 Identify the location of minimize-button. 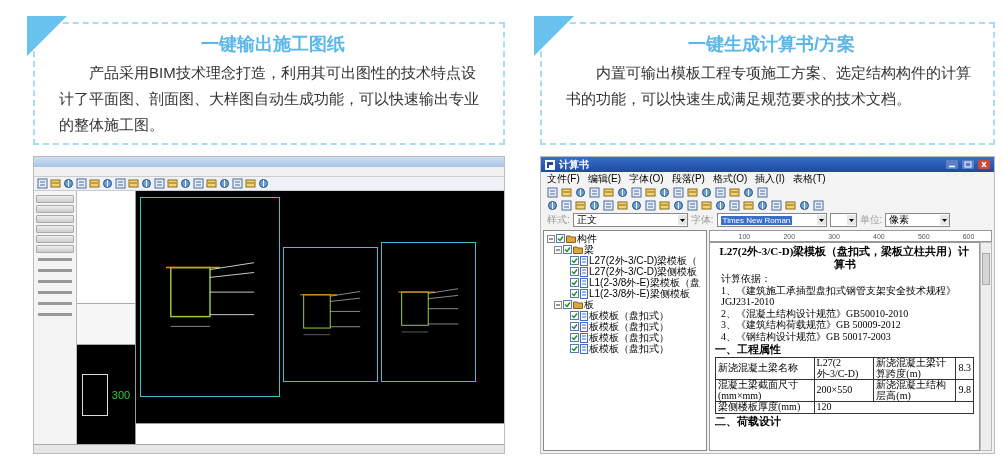
(952, 164).